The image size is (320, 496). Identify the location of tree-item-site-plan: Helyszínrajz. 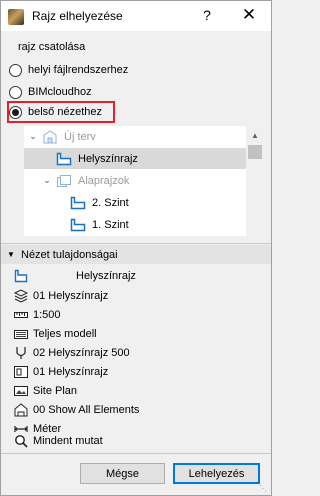
(135, 158).